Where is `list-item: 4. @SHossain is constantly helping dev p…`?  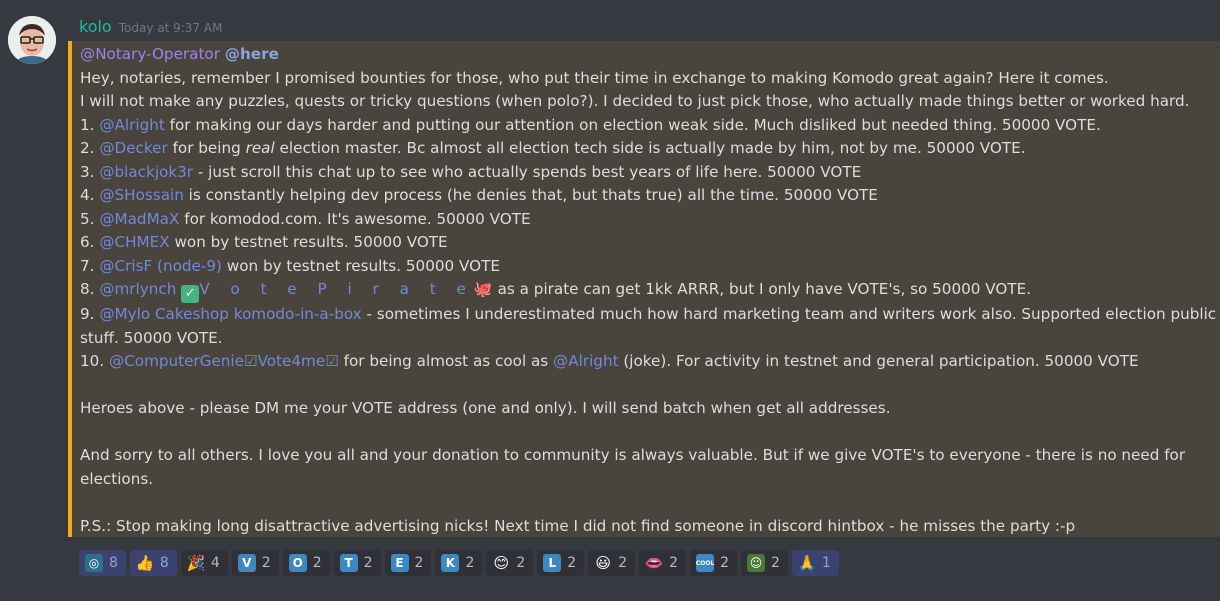
list-item: 4. @SHossain is constantly helping dev p… is located at coordinates (650, 196).